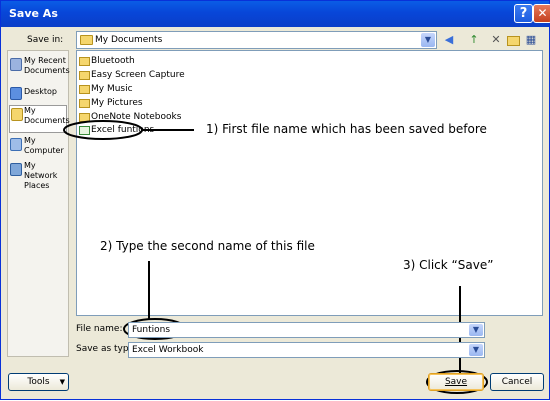 This screenshot has width=550, height=401. I want to click on music-folder-icon, so click(84, 89).